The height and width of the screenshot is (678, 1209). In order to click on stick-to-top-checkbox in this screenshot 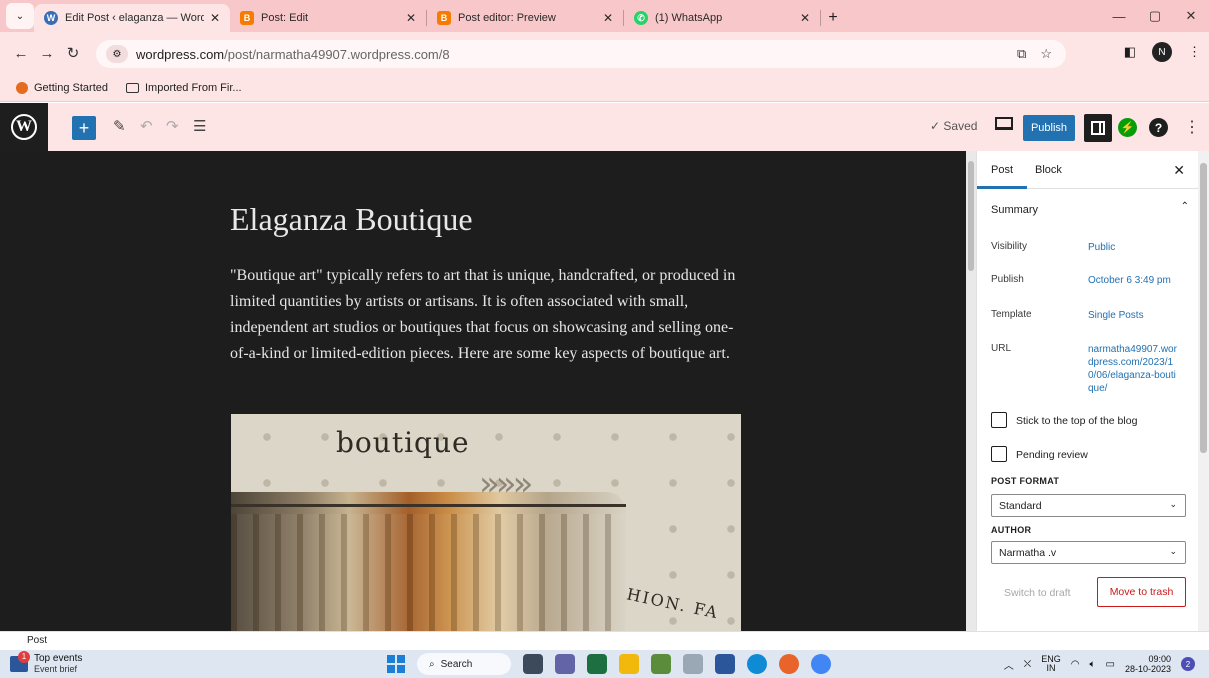, I will do `click(999, 420)`.